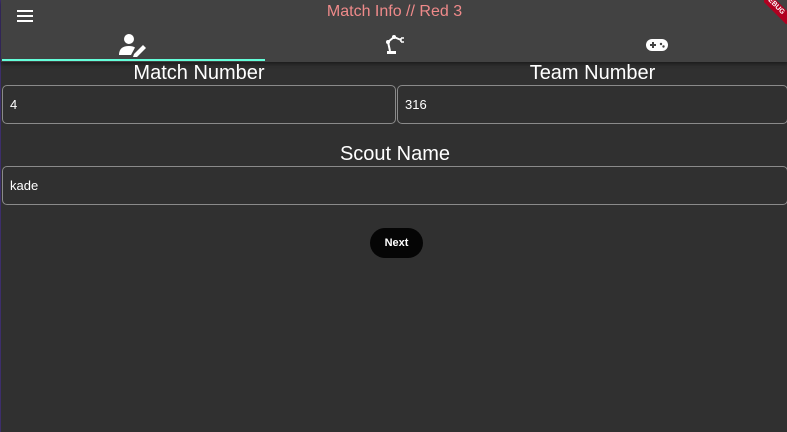 This screenshot has width=787, height=432. I want to click on tab-autonomous, so click(395, 45).